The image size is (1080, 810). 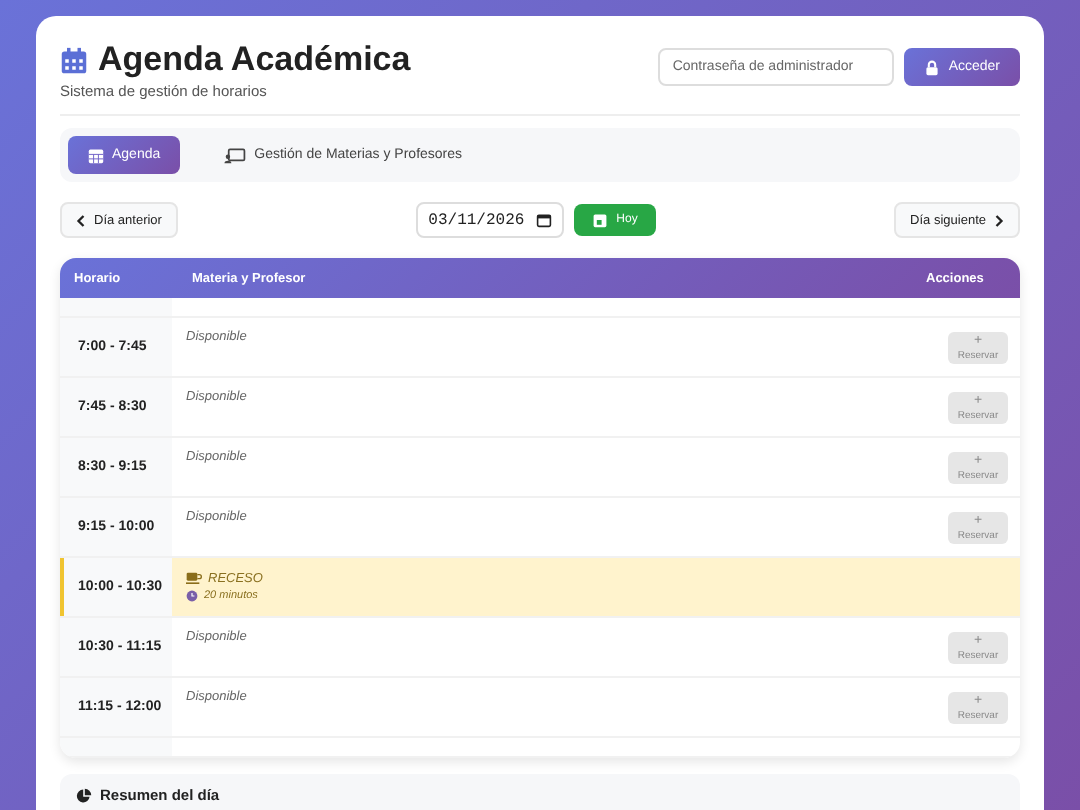 What do you see at coordinates (192, 596) in the screenshot?
I see `clock-icon` at bounding box center [192, 596].